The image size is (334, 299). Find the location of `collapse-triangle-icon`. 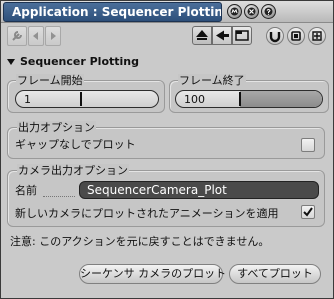

collapse-triangle-icon is located at coordinates (11, 61).